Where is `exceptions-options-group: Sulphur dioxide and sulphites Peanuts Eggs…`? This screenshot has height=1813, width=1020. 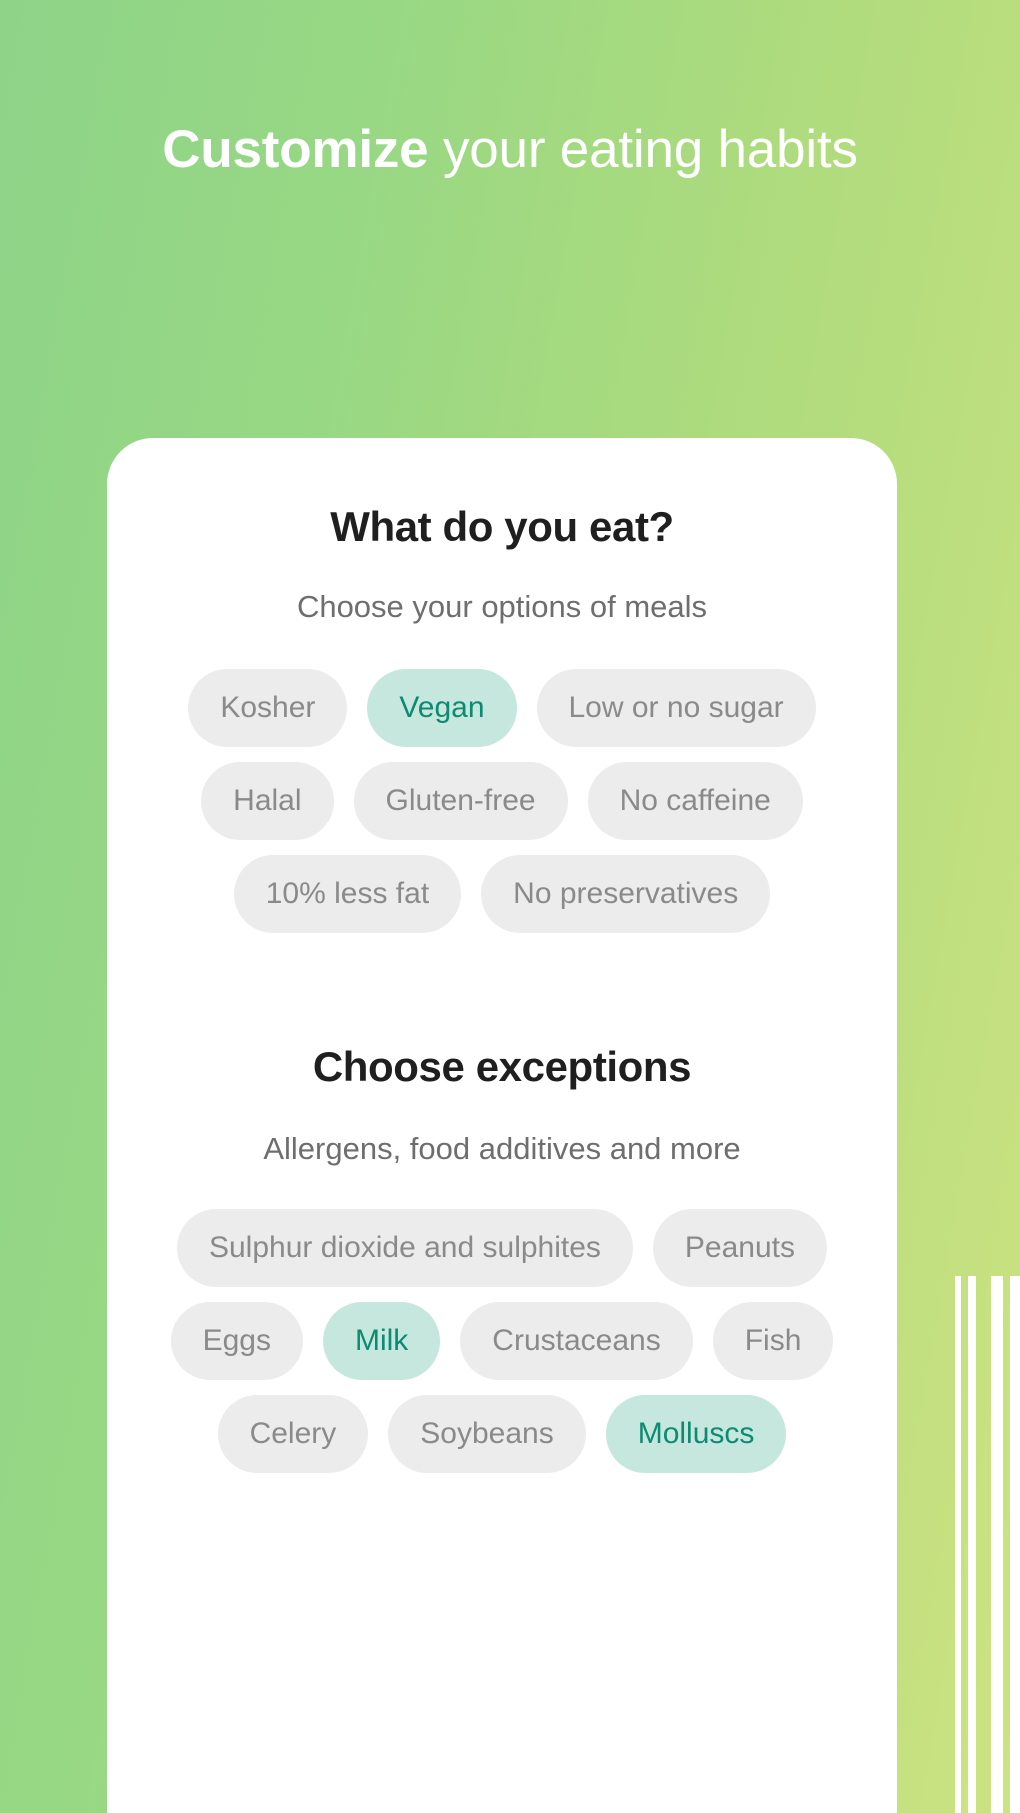
exceptions-options-group: Sulphur dioxide and sulphites Peanuts Eggs… is located at coordinates (502, 1341).